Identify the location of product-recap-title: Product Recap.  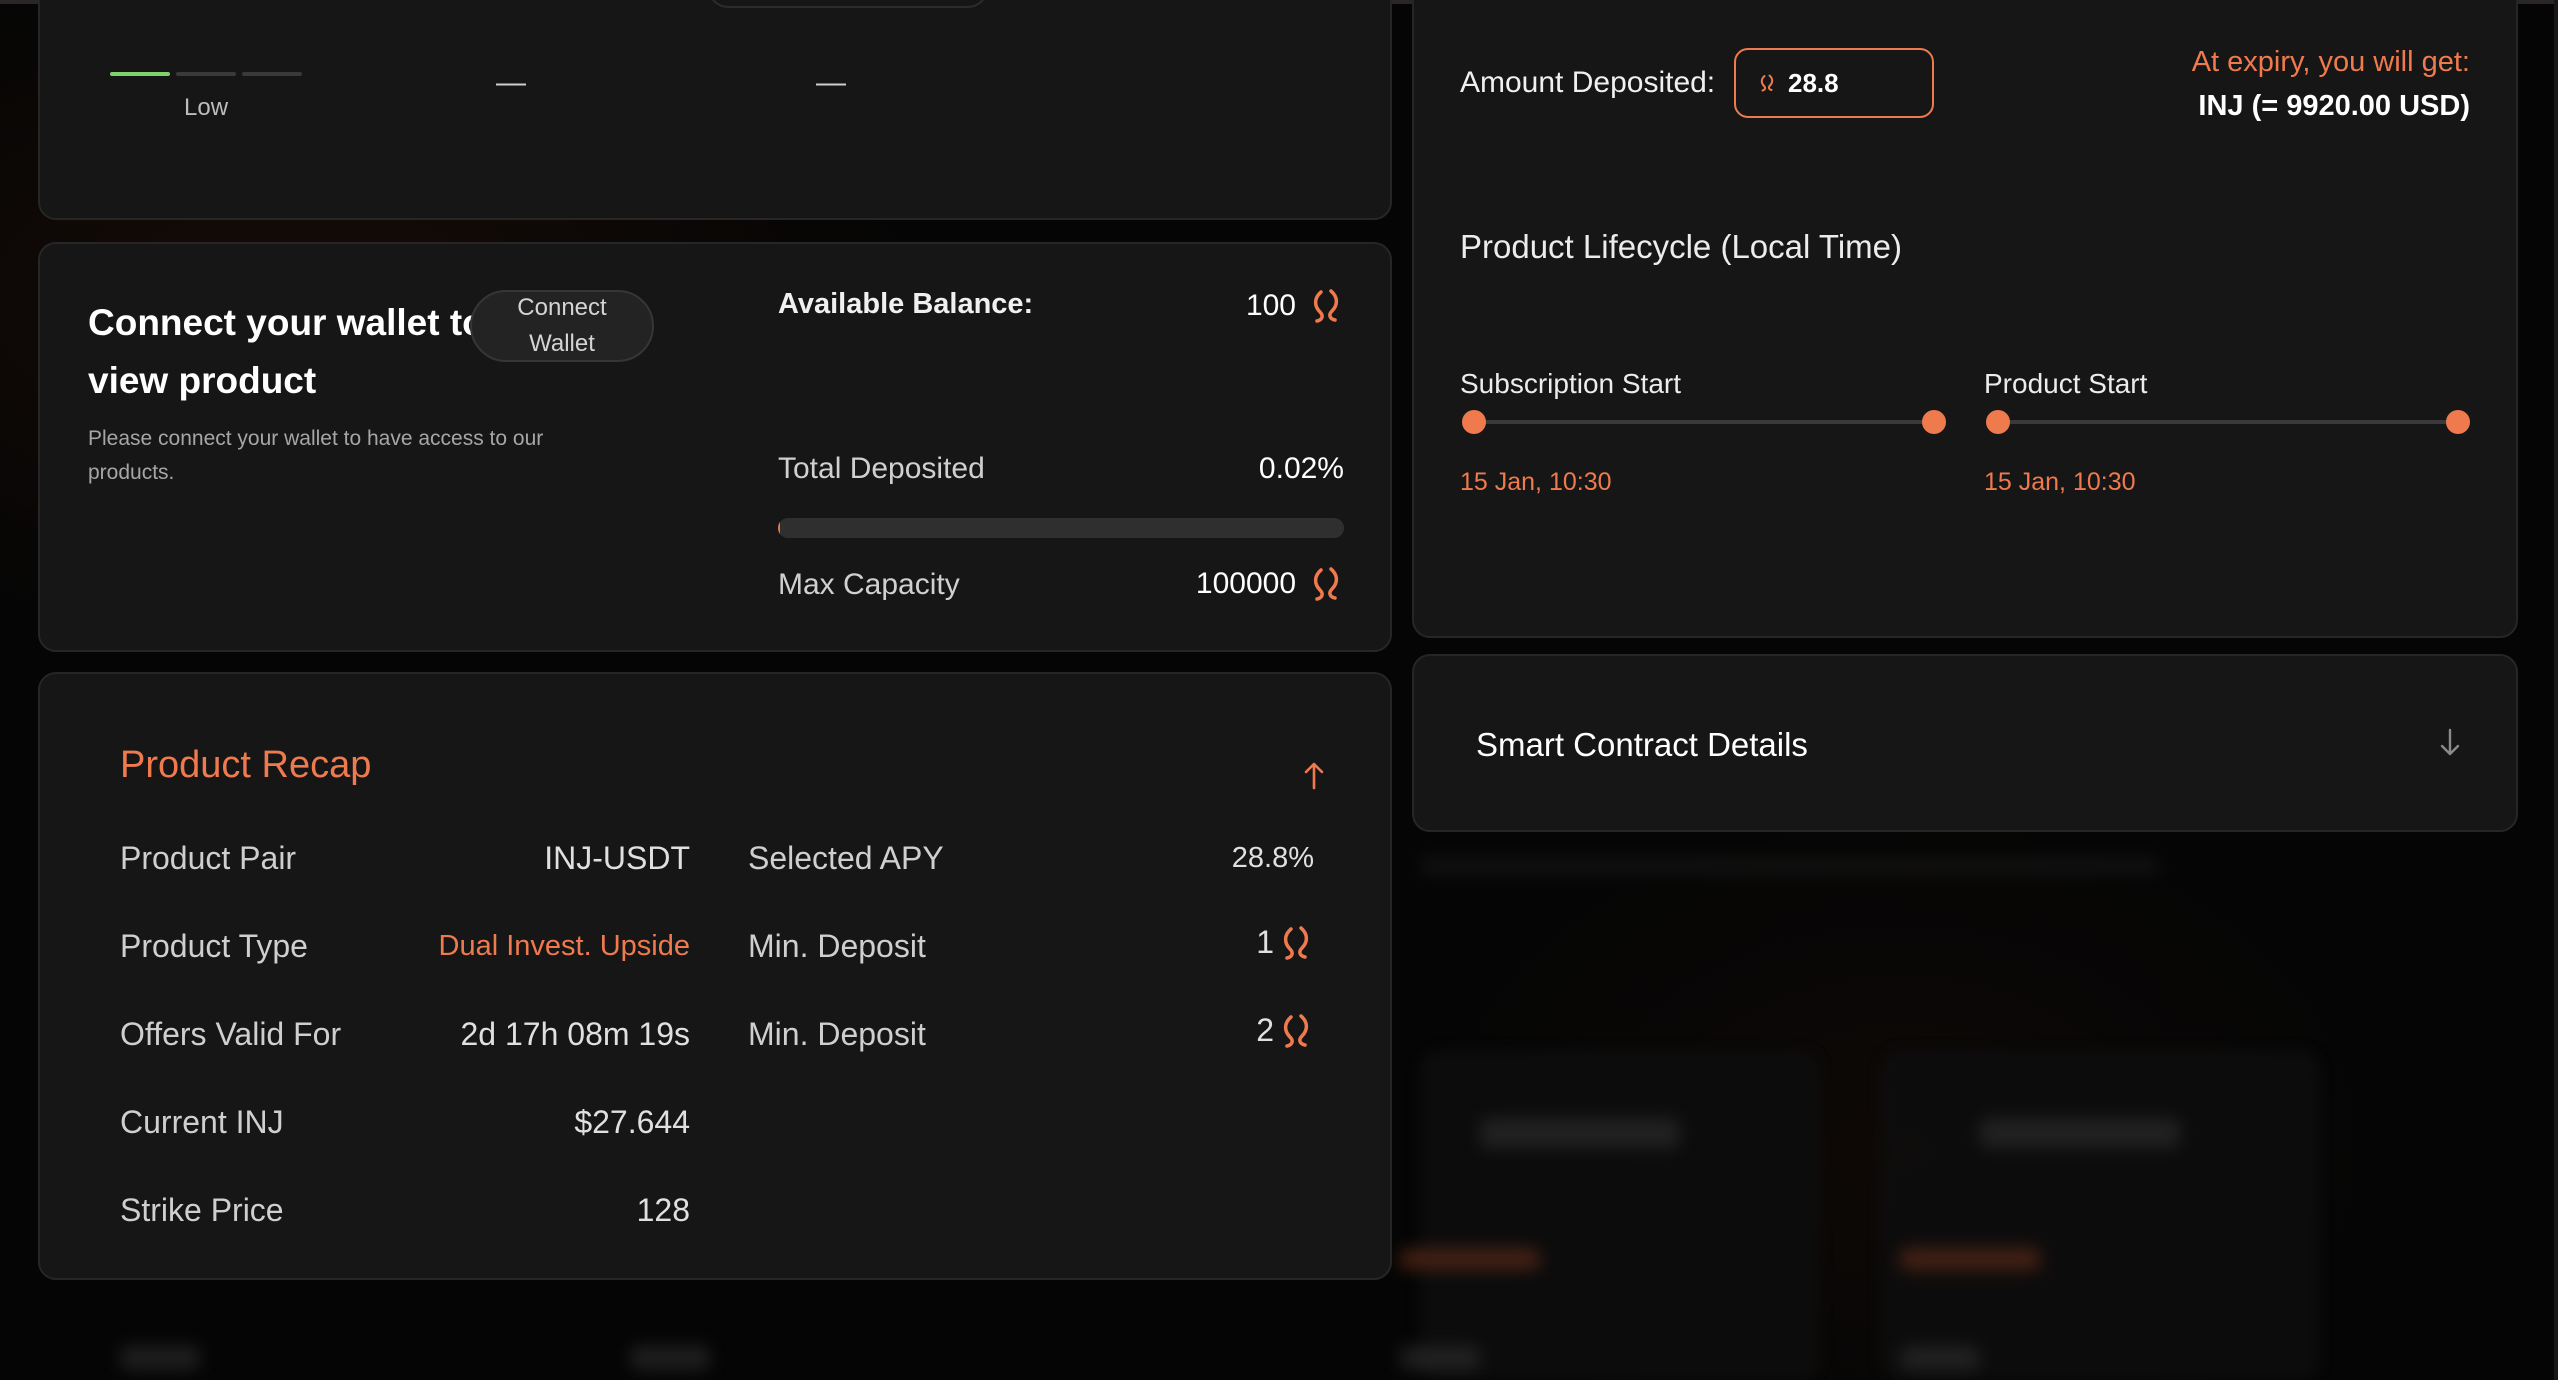
(246, 765).